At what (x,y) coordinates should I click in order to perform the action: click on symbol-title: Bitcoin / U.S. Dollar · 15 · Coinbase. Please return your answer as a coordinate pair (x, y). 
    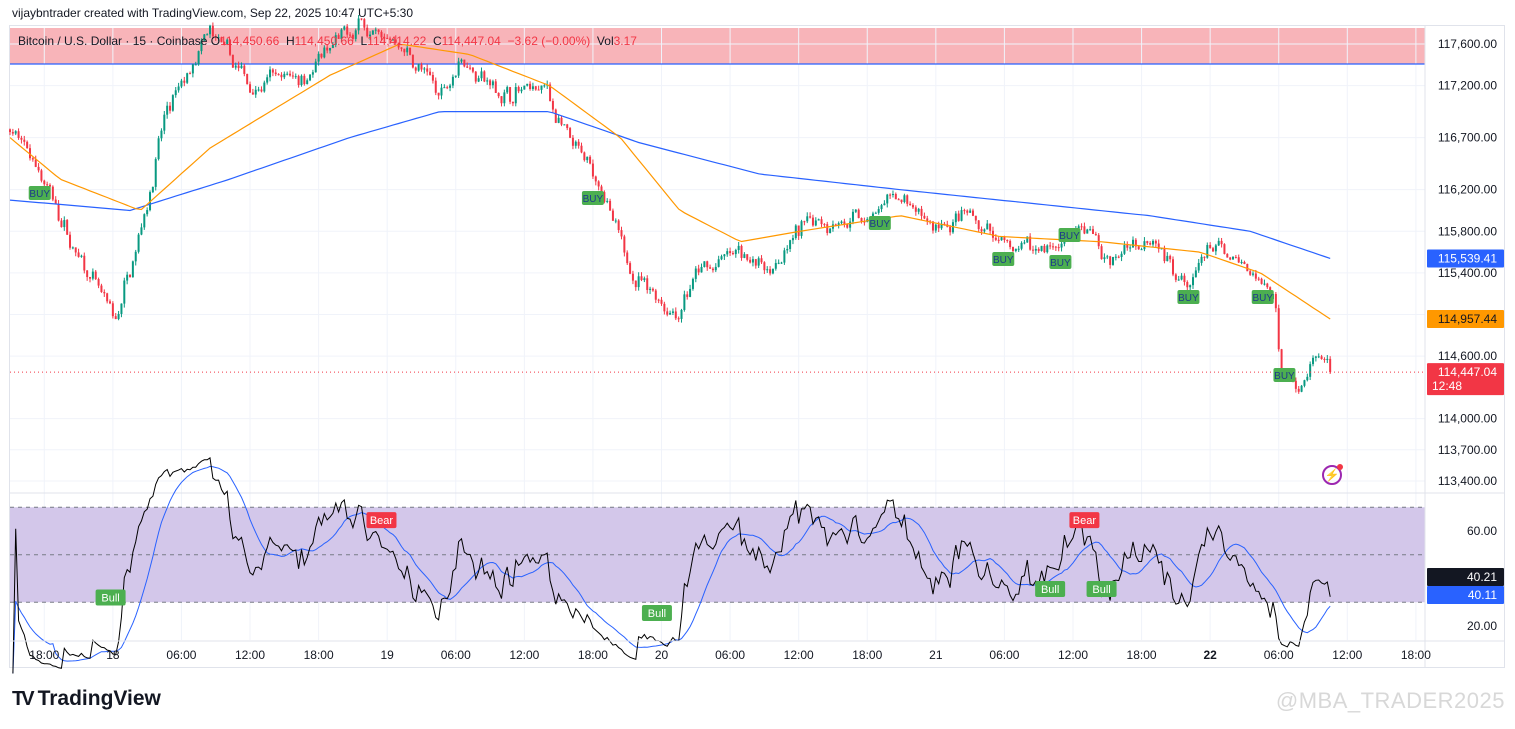
    Looking at the image, I should click on (112, 41).